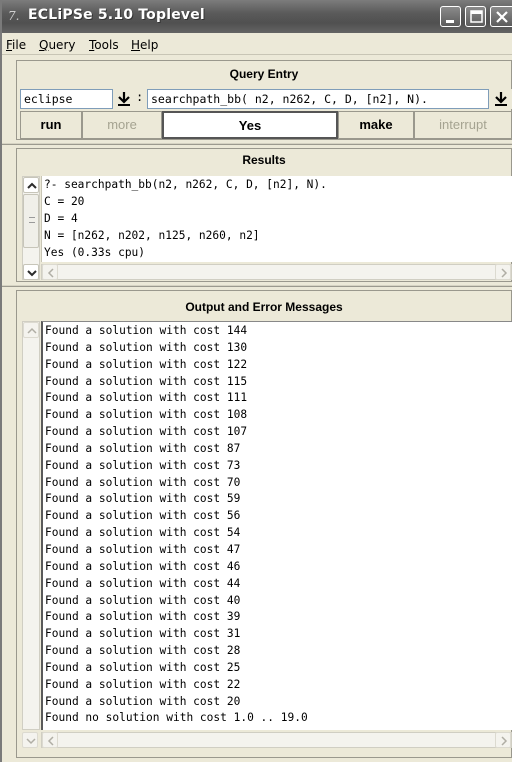  What do you see at coordinates (16, 45) in the screenshot?
I see `menu-file: File` at bounding box center [16, 45].